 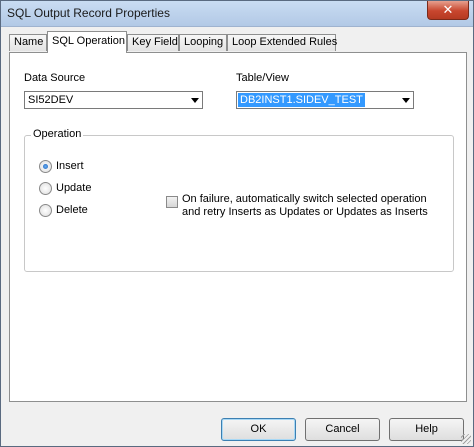 What do you see at coordinates (203, 42) in the screenshot?
I see `tab-looping: Looping` at bounding box center [203, 42].